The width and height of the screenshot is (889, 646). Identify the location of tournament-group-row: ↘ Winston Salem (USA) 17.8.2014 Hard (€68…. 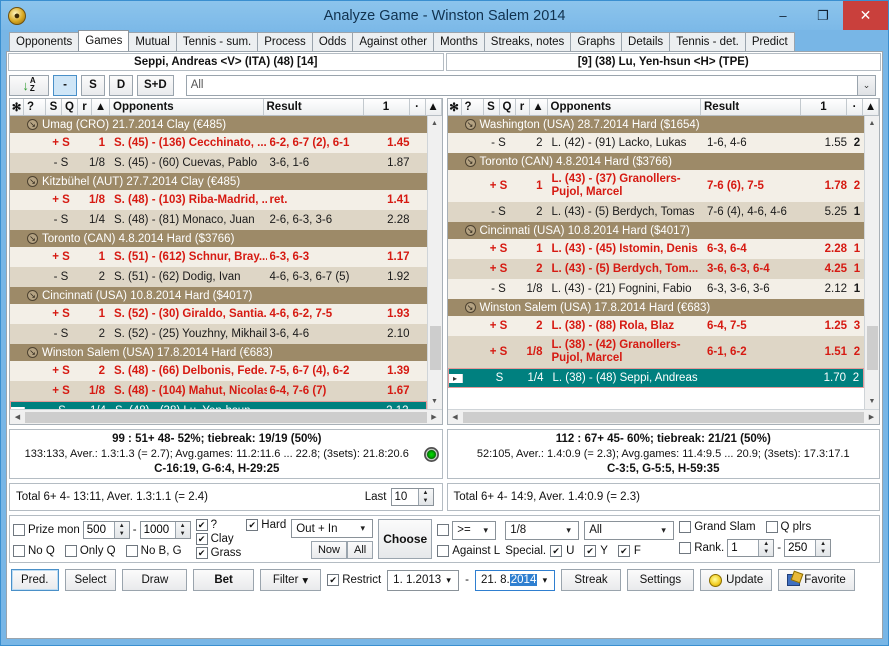
(218, 352).